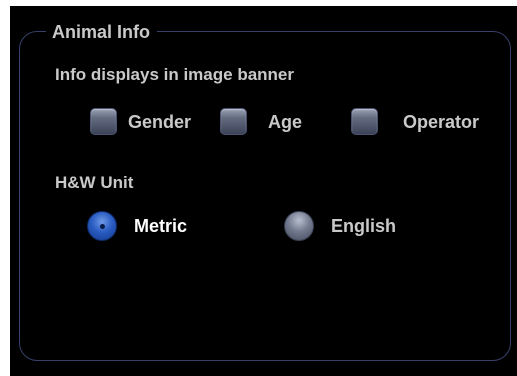 This screenshot has height=376, width=517. What do you see at coordinates (441, 121) in the screenshot?
I see `operator-label: Operator` at bounding box center [441, 121].